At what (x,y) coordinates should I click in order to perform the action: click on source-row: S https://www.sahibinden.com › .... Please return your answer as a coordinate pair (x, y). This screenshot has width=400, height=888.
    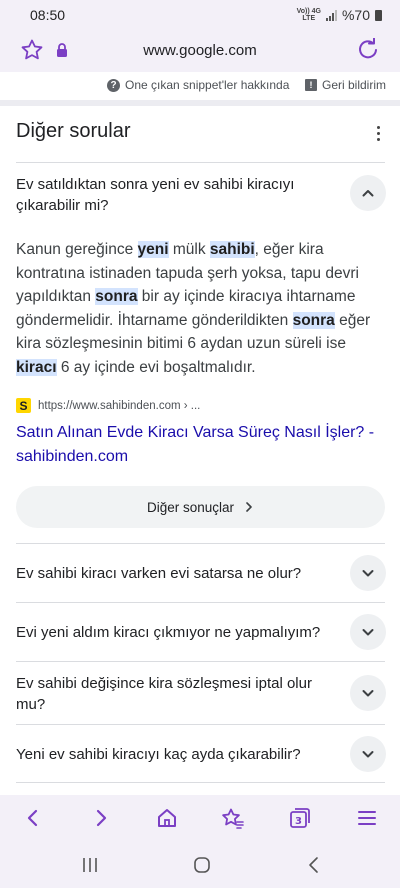
    Looking at the image, I should click on (108, 405).